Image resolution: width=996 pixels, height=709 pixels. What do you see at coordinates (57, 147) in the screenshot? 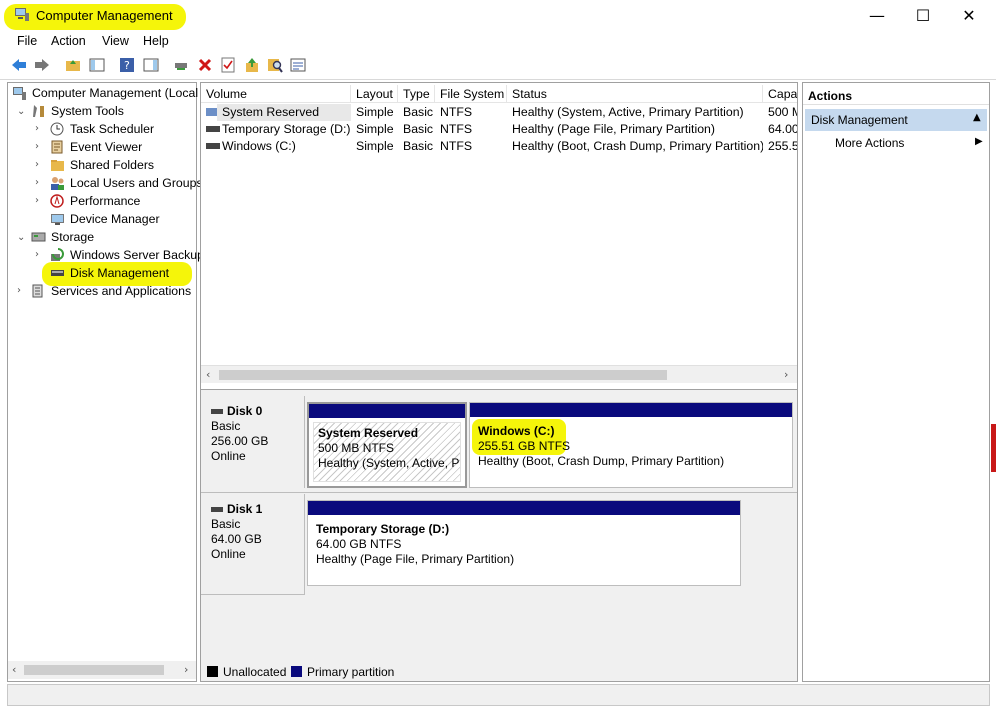
I see `event-log-icon` at bounding box center [57, 147].